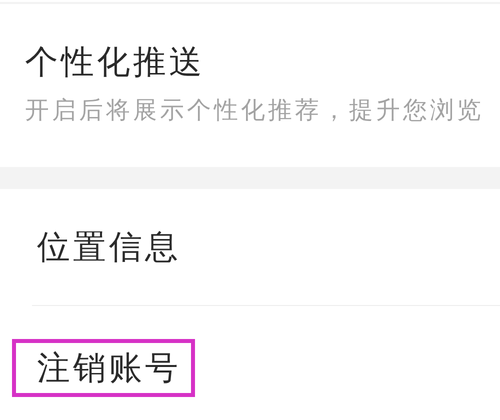  Describe the element at coordinates (255, 110) in the screenshot. I see `setting-description: 开启后将展示个性化推荐，提升您浏览` at that location.